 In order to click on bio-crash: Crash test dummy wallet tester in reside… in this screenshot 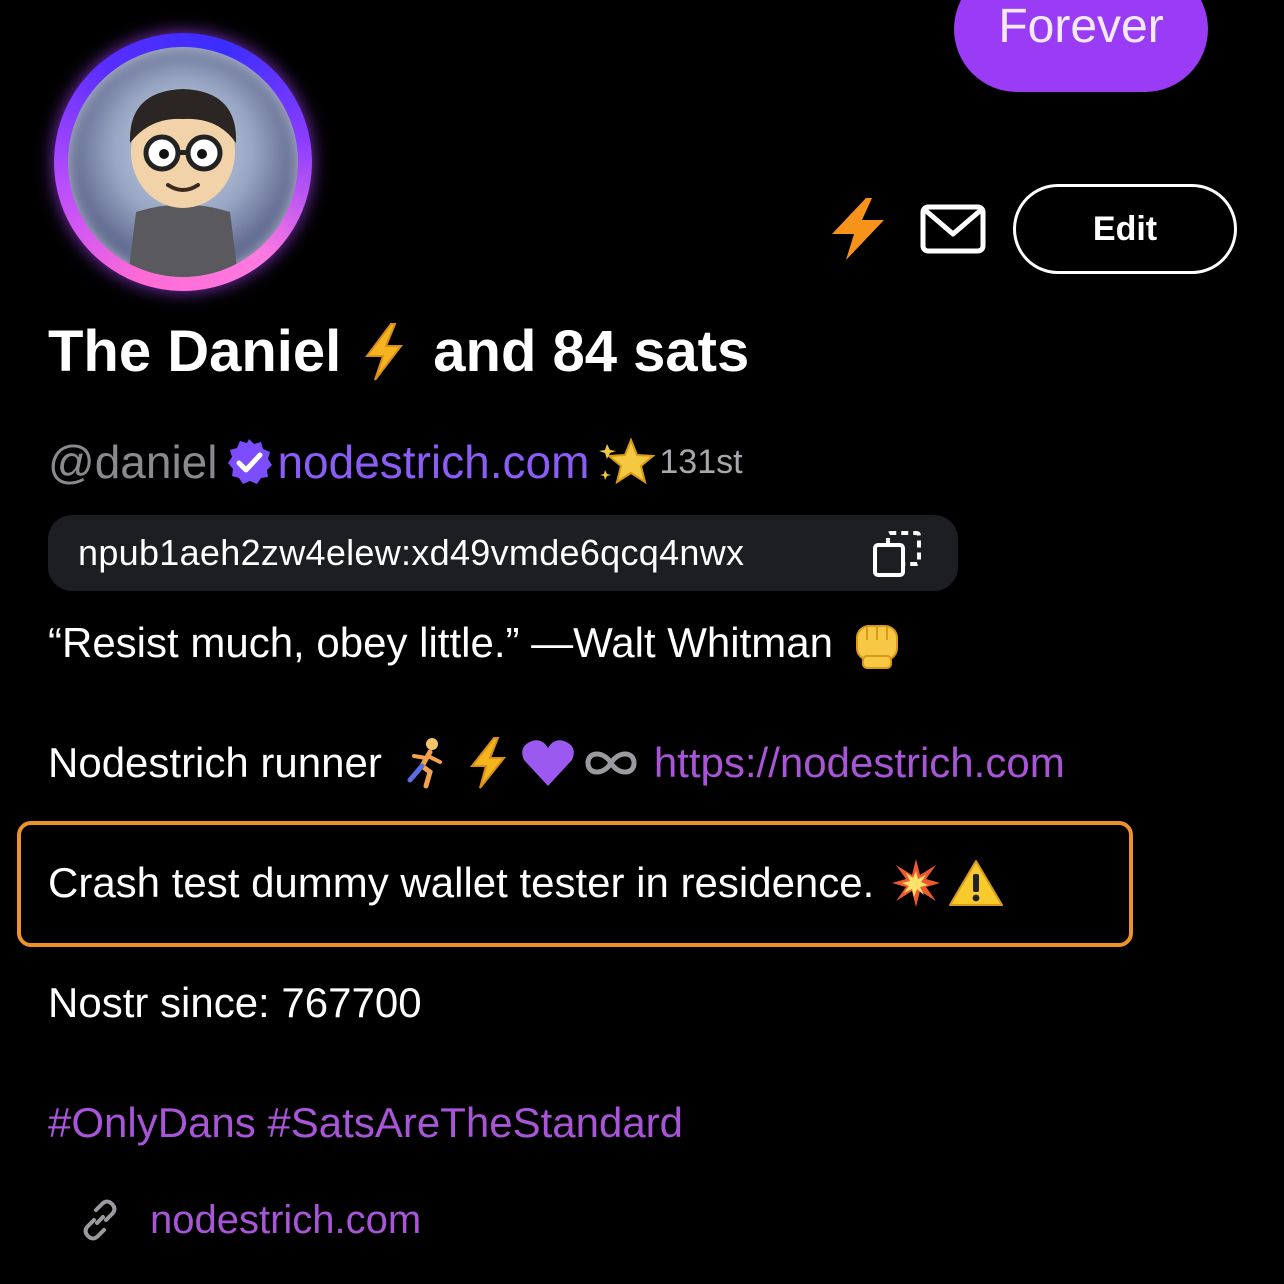, I will do `click(526, 883)`.